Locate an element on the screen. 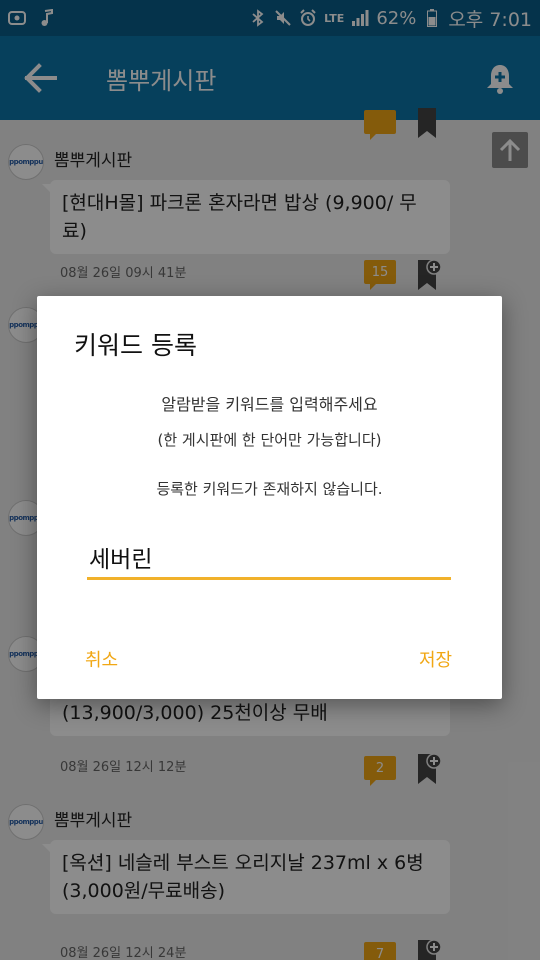  dialog-title: 키워드 등록 is located at coordinates (135, 345).